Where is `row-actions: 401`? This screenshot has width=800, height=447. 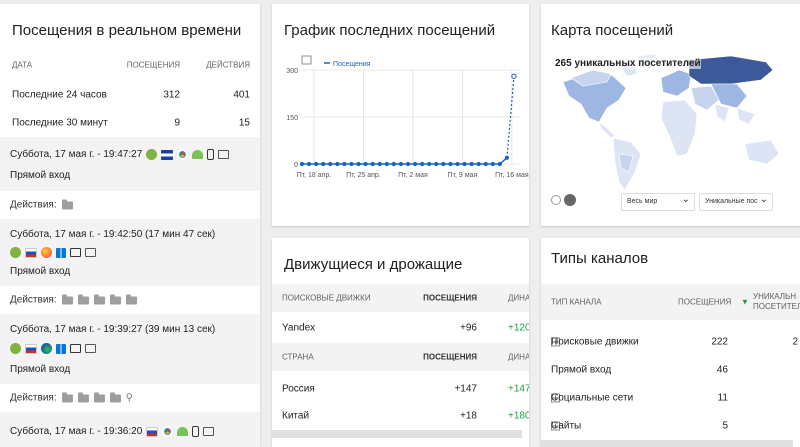 row-actions: 401 is located at coordinates (241, 95).